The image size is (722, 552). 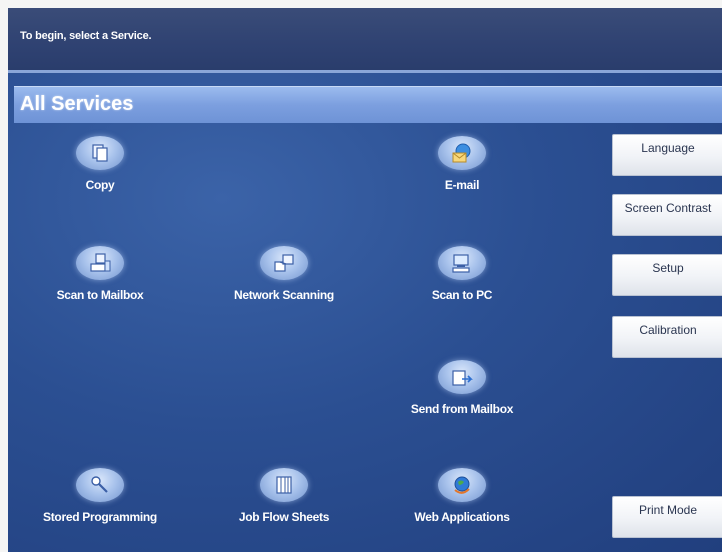 What do you see at coordinates (368, 104) in the screenshot?
I see `all-services-title-bar: All Services` at bounding box center [368, 104].